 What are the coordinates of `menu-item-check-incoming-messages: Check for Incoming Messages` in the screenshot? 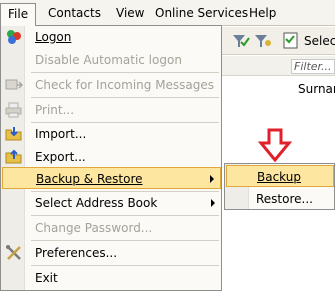 It's located at (111, 85).